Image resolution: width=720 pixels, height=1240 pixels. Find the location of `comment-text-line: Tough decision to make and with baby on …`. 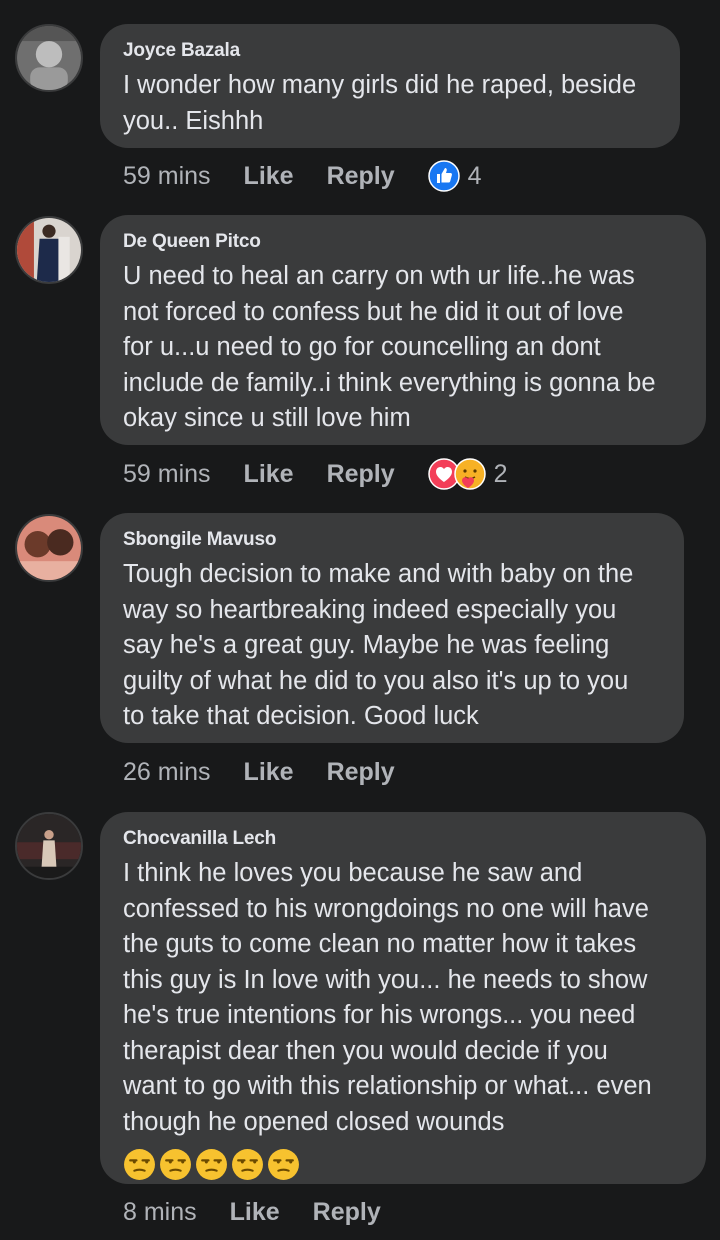

comment-text-line: Tough decision to make and with baby on … is located at coordinates (378, 574).